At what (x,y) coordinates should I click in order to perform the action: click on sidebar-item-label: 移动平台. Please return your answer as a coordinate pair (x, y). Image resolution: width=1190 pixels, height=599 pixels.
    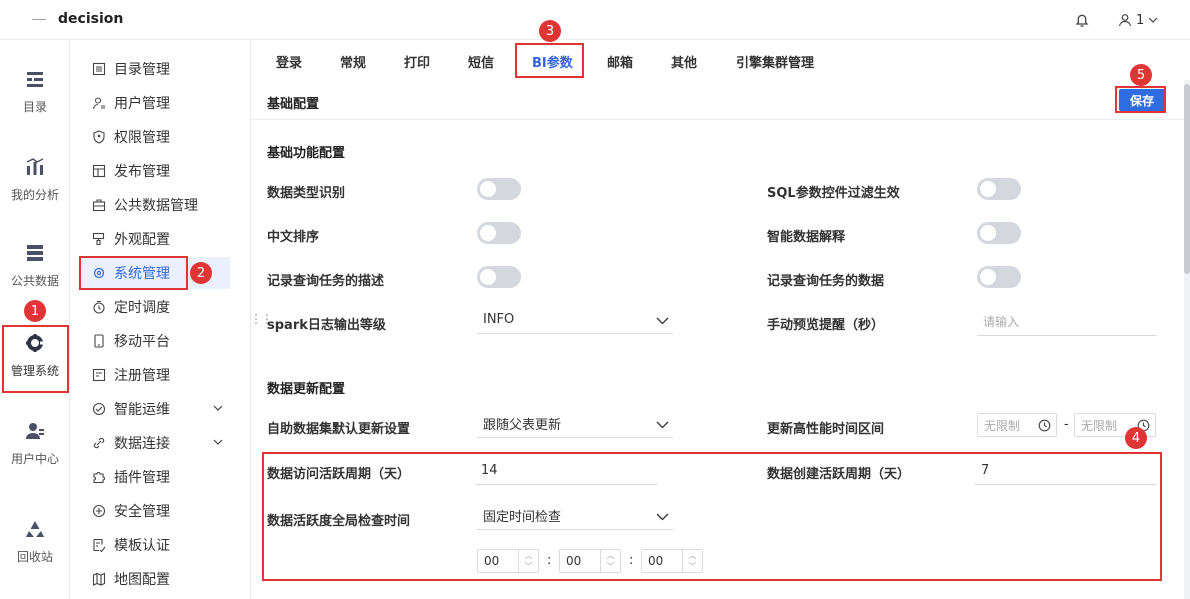
    Looking at the image, I should click on (142, 342).